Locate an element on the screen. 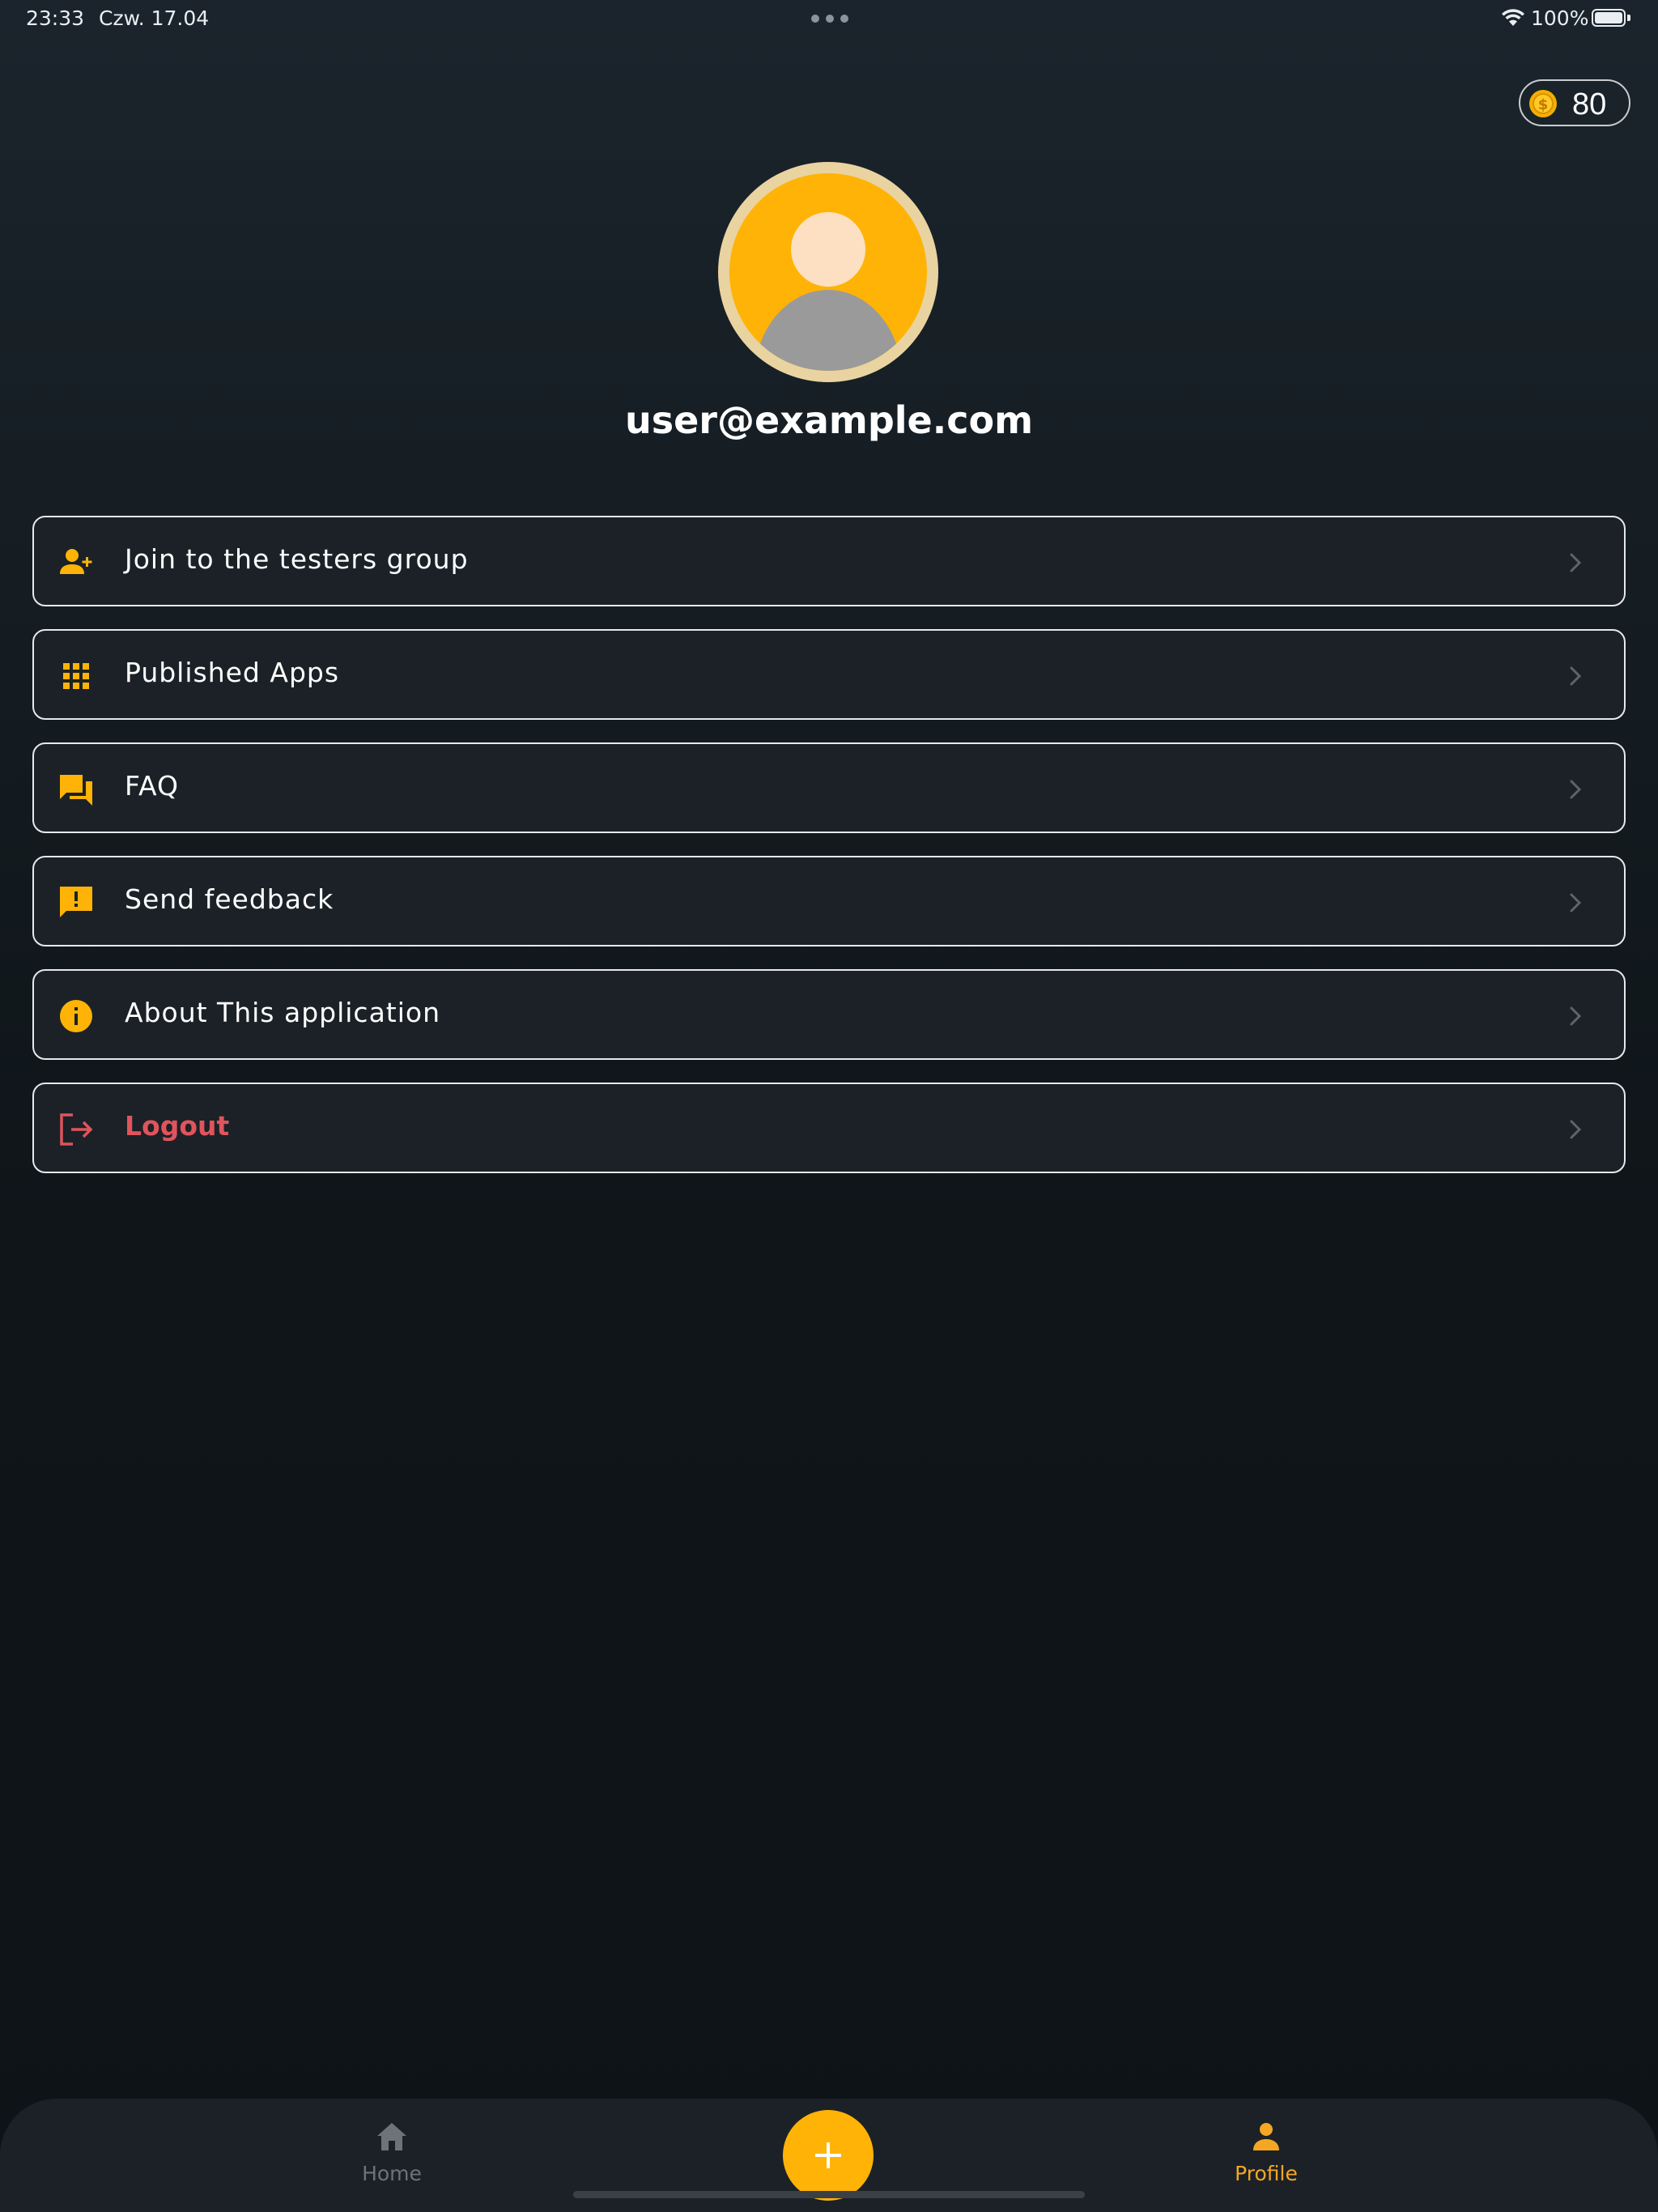 The width and height of the screenshot is (1658, 2212). home-icon is located at coordinates (391, 2136).